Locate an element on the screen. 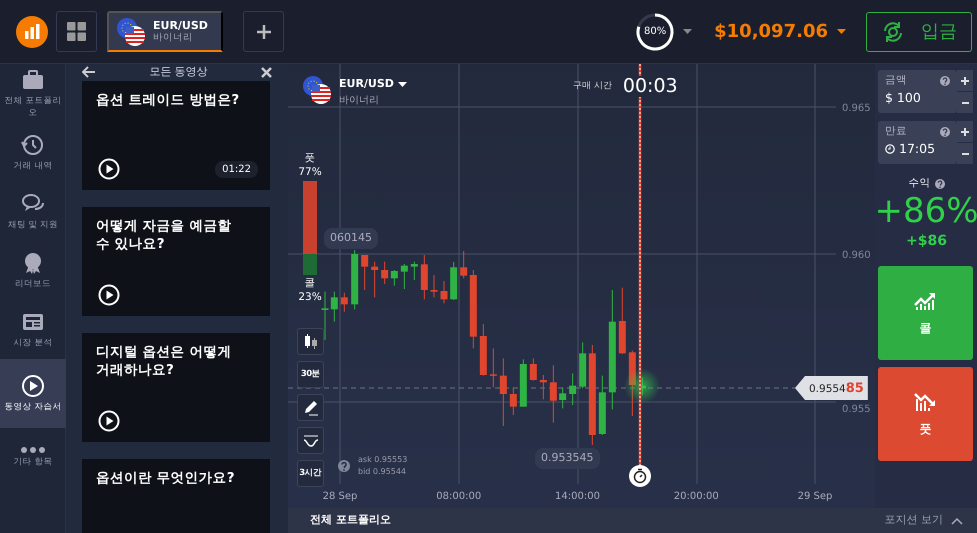 The width and height of the screenshot is (977, 533). profit-amount: +$86 is located at coordinates (926, 241).